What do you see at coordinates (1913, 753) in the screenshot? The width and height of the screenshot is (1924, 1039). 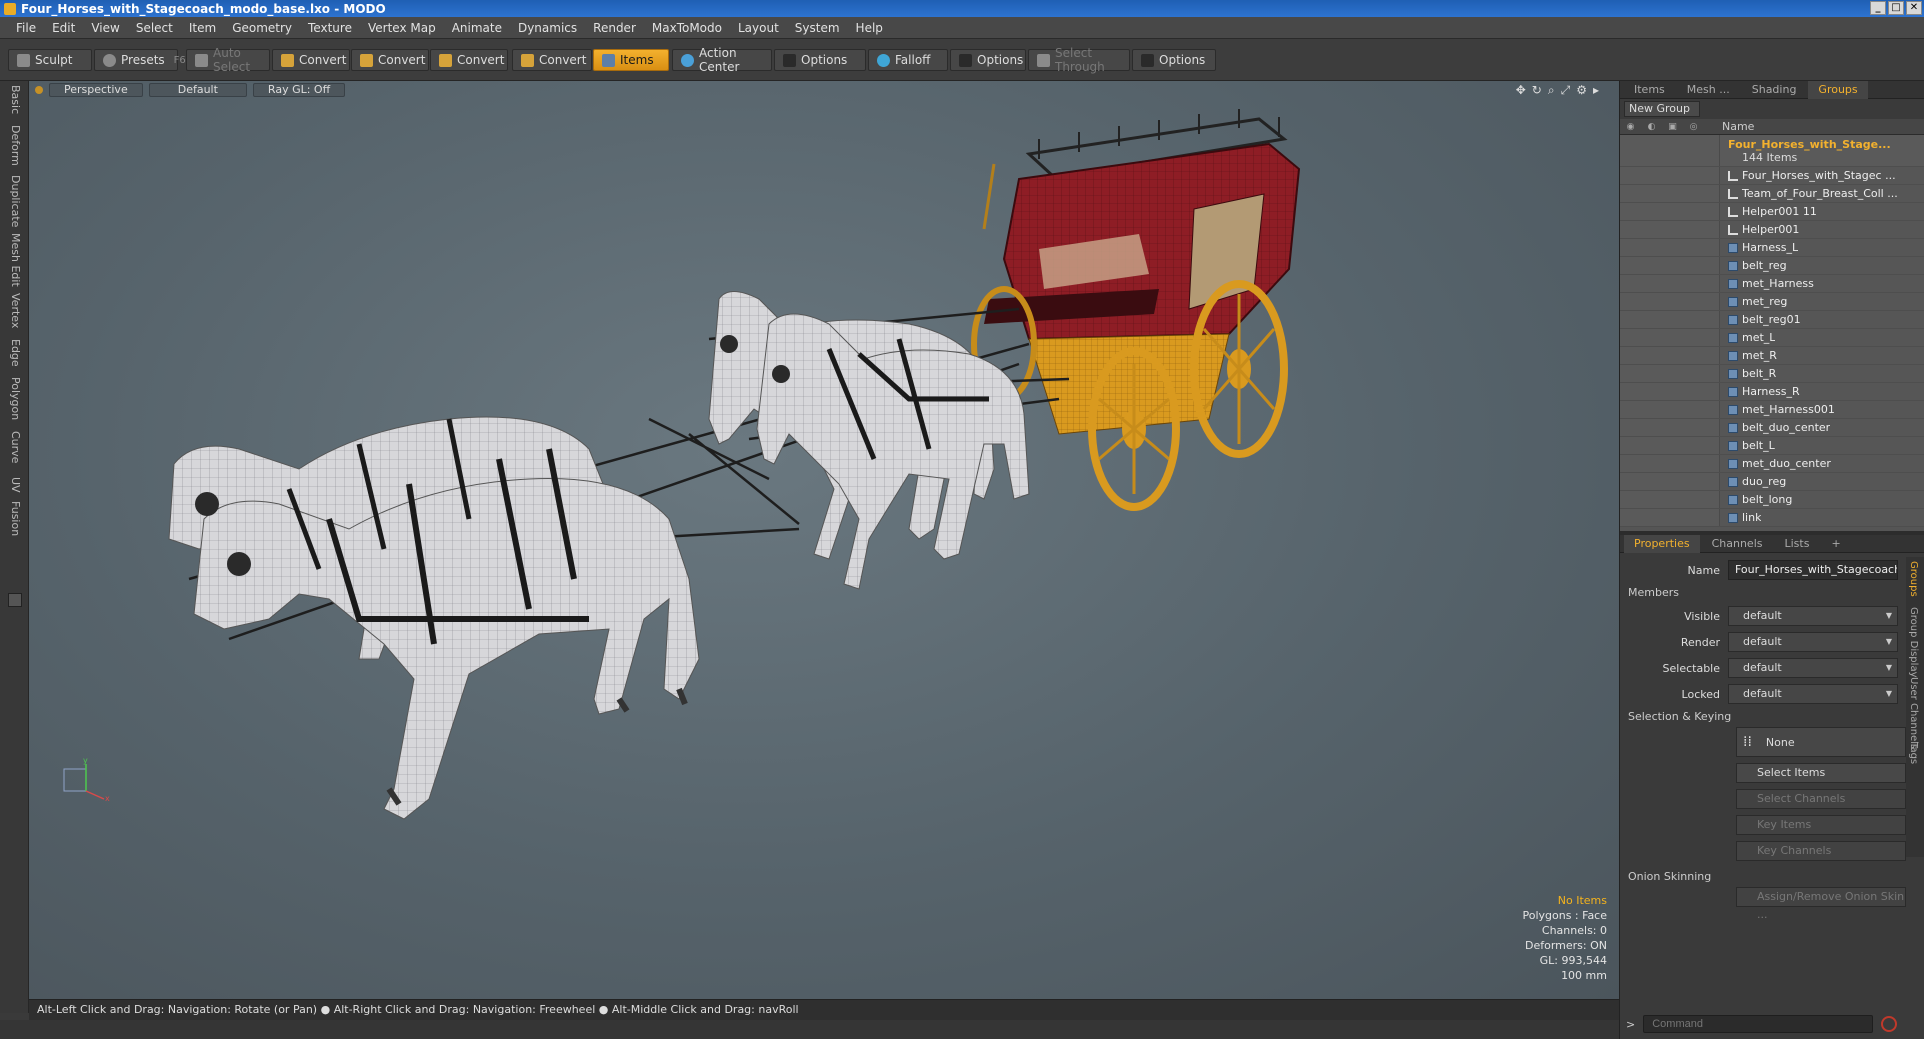 I see `side-tab-tags: Tags` at bounding box center [1913, 753].